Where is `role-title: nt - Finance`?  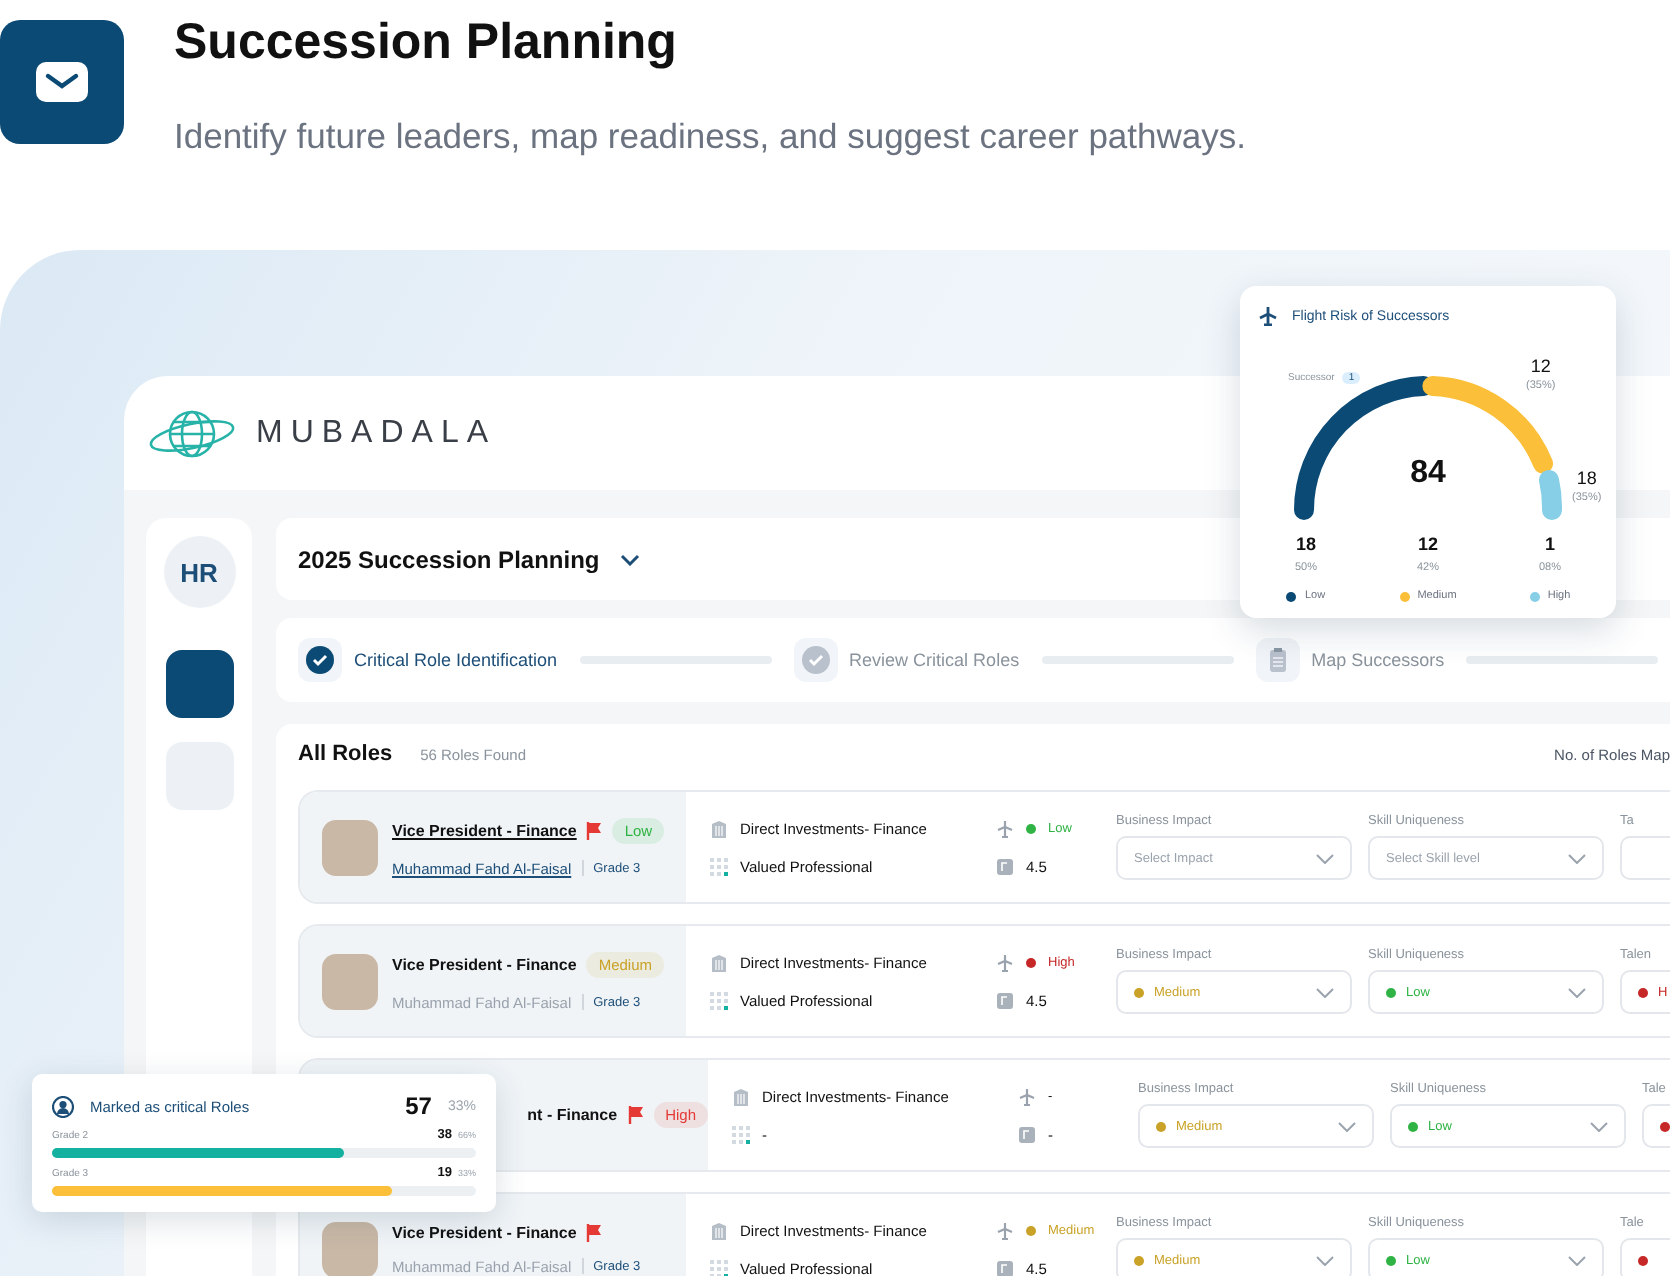
role-title: nt - Finance is located at coordinates (572, 1115).